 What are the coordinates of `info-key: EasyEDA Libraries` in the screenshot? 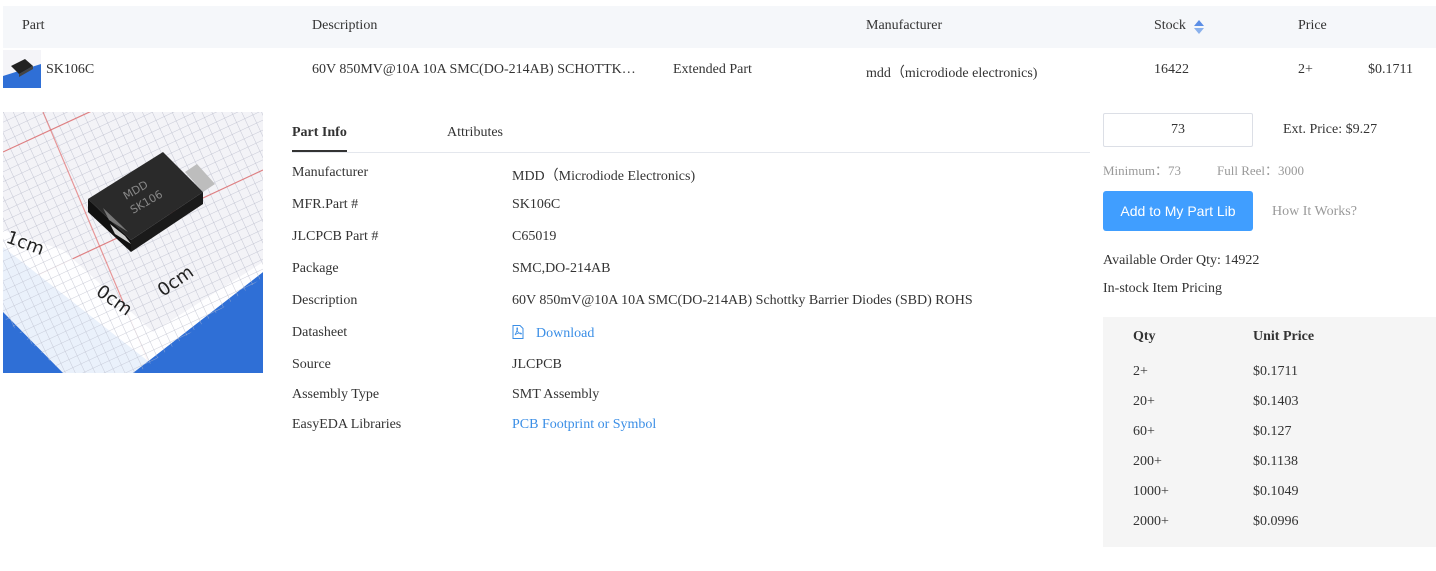 It's located at (347, 424).